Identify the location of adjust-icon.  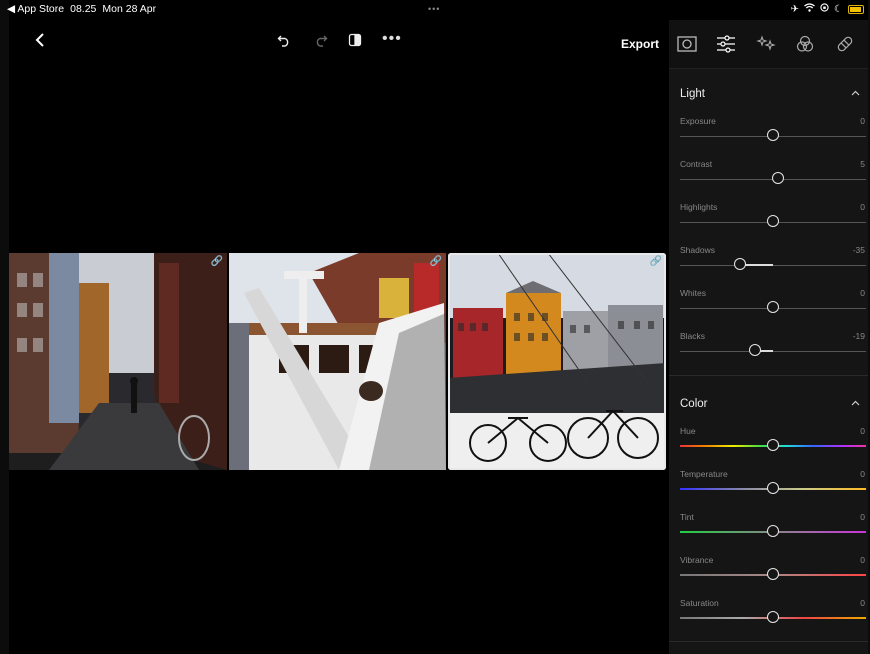
(726, 44).